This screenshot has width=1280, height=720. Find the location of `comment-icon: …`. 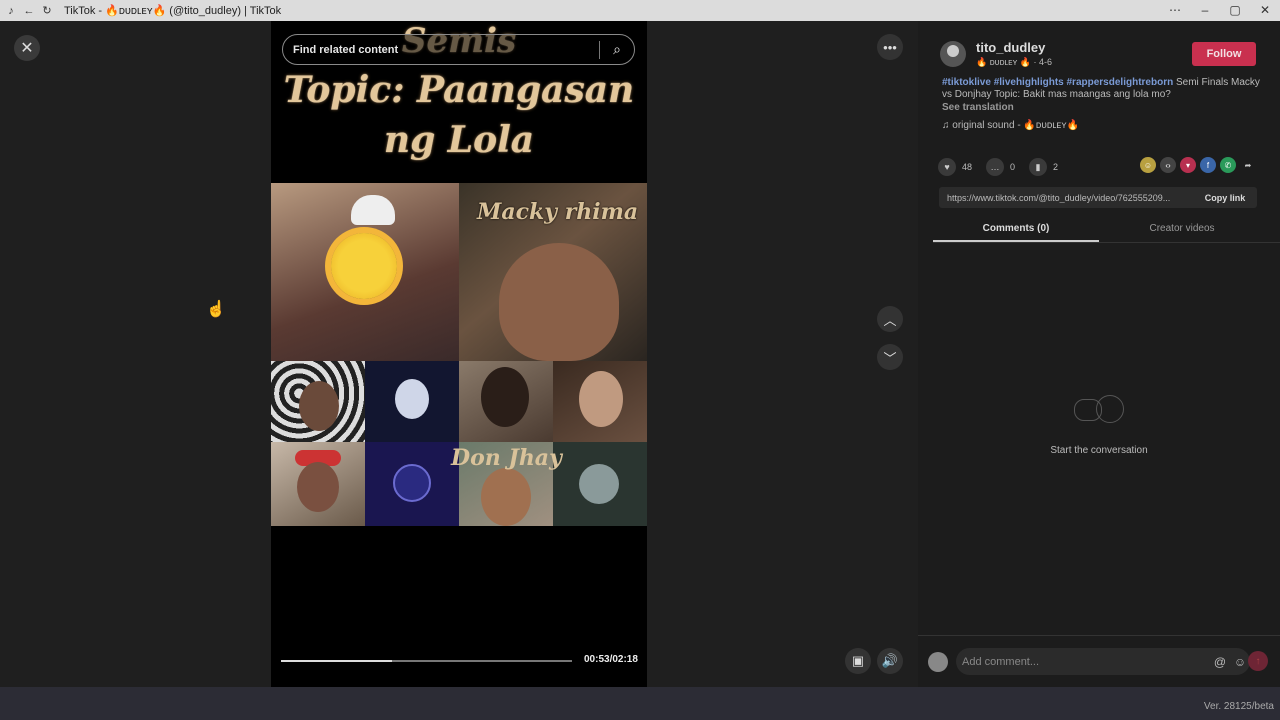

comment-icon: … is located at coordinates (995, 167).